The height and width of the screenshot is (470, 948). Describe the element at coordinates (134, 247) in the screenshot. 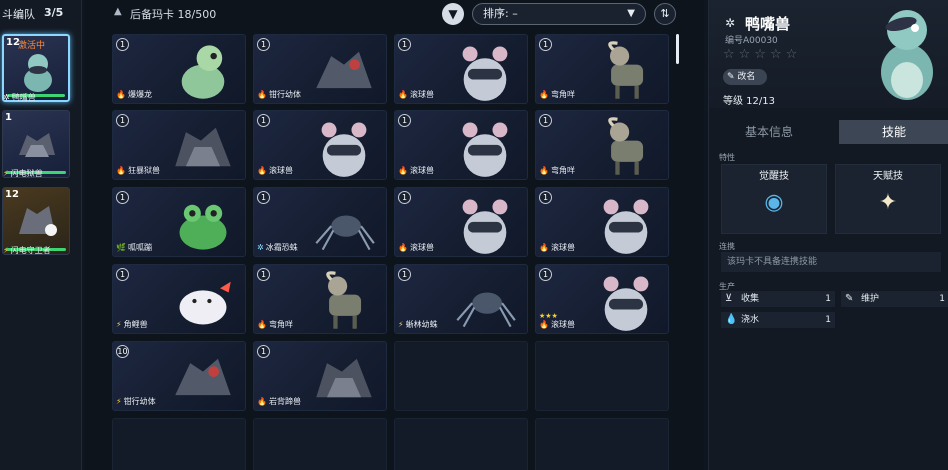

I see `card-name: 🌿 呱呱蹦` at that location.